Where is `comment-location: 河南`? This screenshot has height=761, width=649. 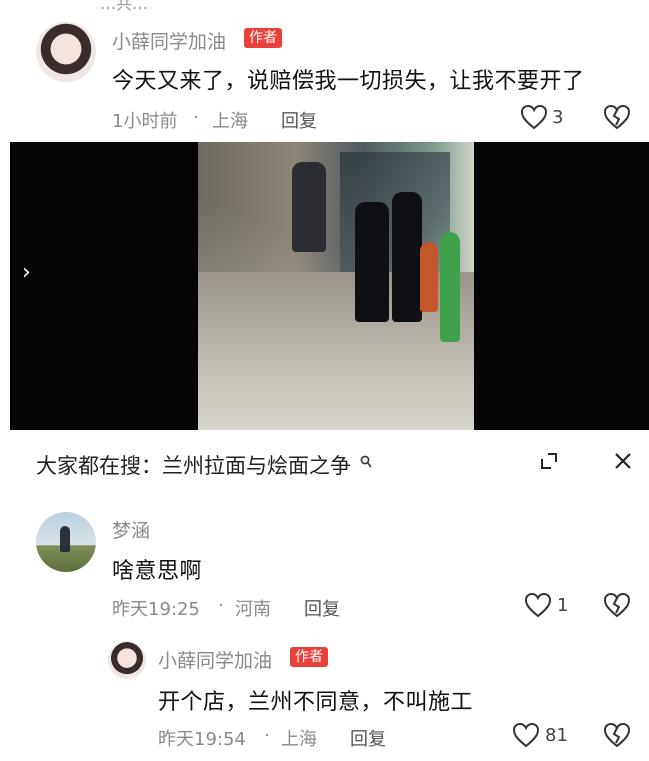
comment-location: 河南 is located at coordinates (253, 609).